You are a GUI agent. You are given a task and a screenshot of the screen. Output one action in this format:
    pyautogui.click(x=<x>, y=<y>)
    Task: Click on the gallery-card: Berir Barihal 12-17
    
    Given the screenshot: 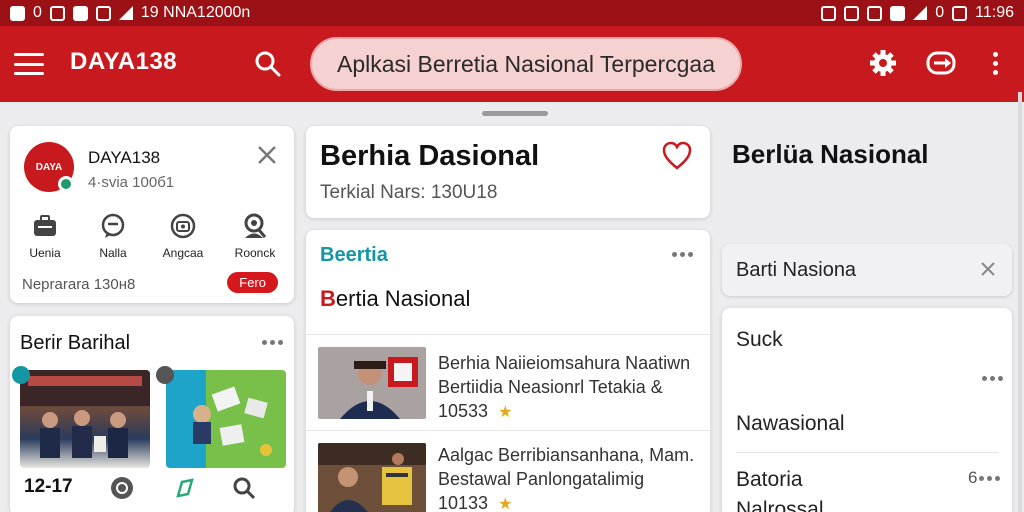 What is the action you would take?
    pyautogui.click(x=152, y=414)
    